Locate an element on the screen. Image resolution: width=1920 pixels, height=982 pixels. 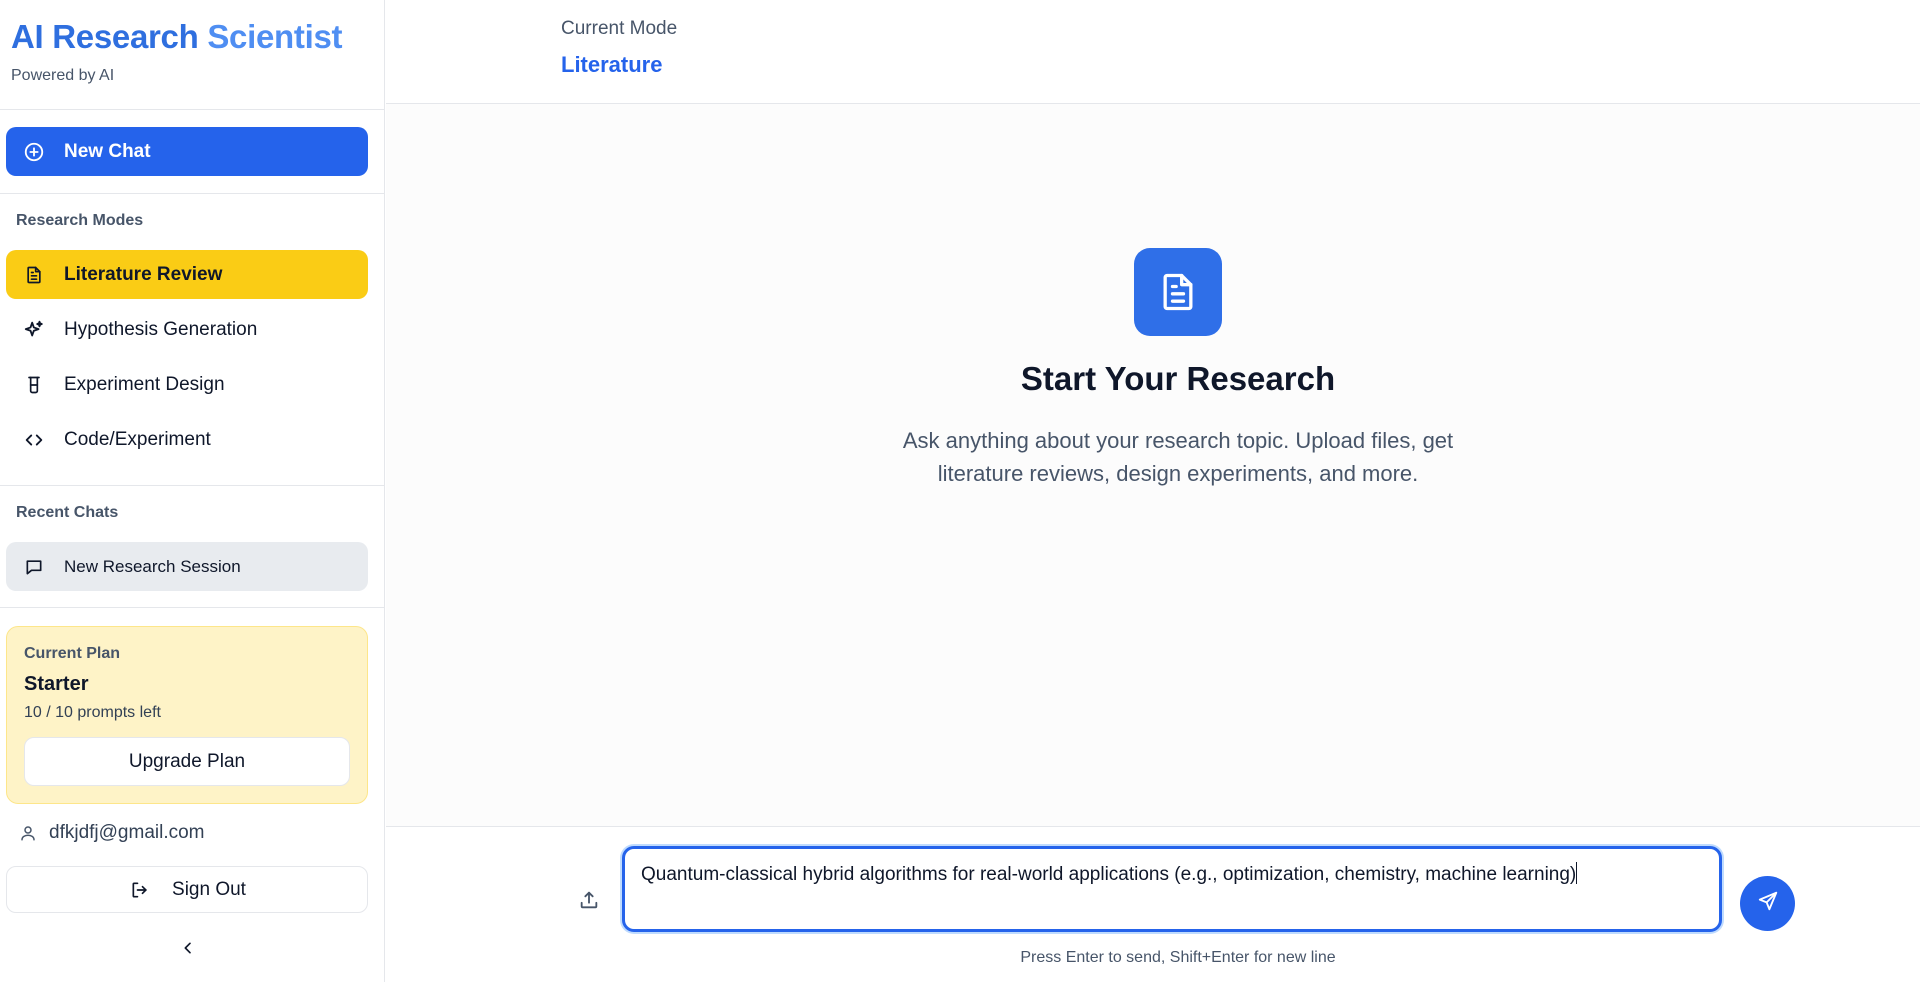
collapse-sidebar-button is located at coordinates (188, 950).